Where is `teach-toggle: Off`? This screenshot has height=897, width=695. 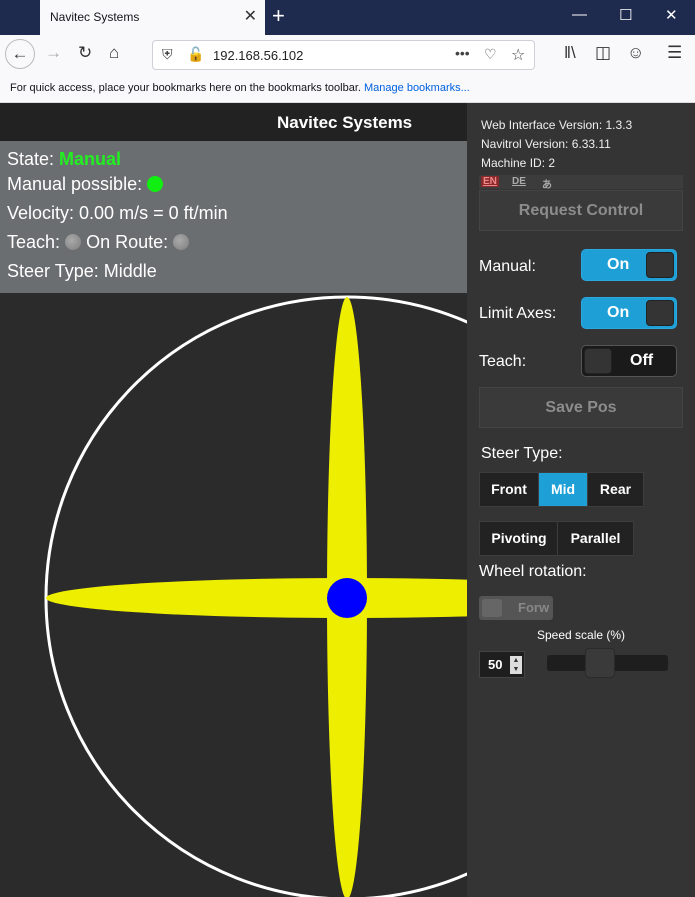
teach-toggle: Off is located at coordinates (629, 361).